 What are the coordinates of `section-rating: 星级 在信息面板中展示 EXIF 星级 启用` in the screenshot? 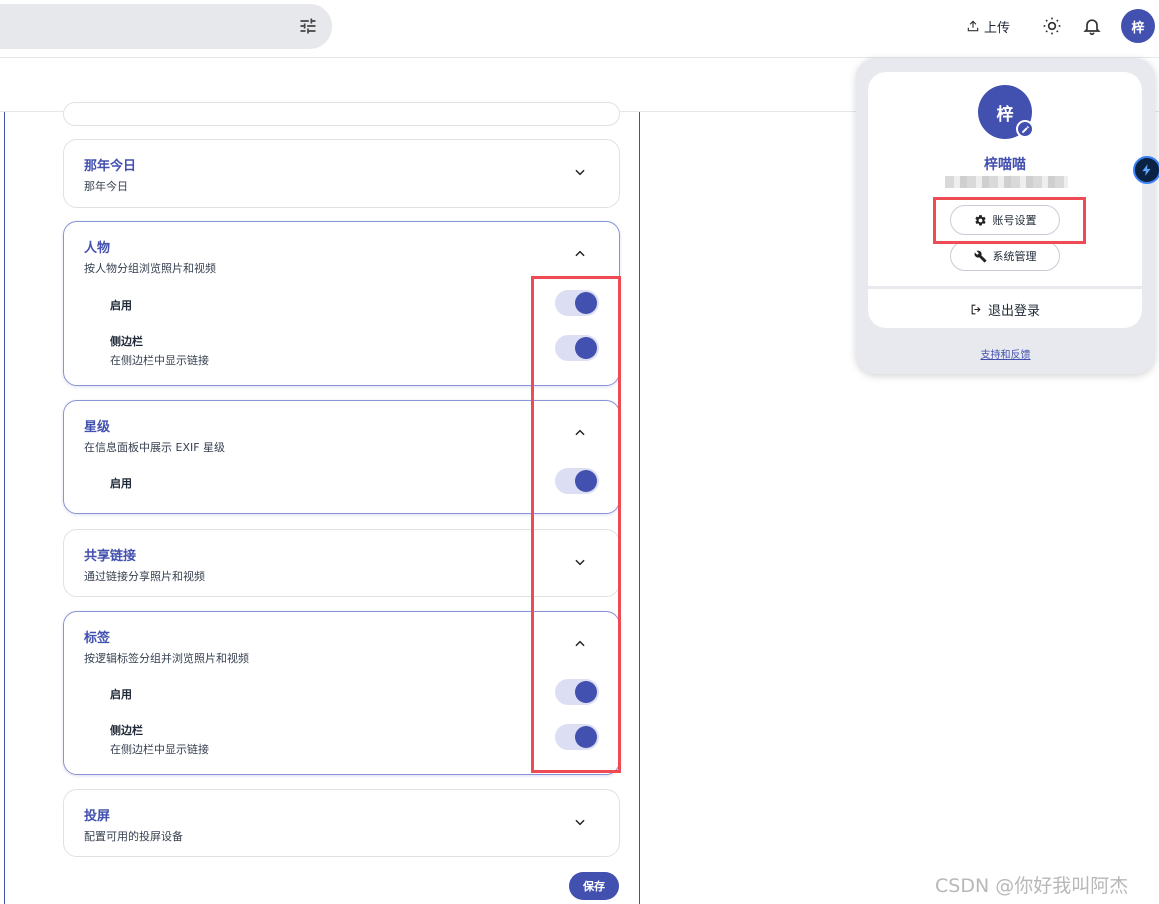 It's located at (341, 457).